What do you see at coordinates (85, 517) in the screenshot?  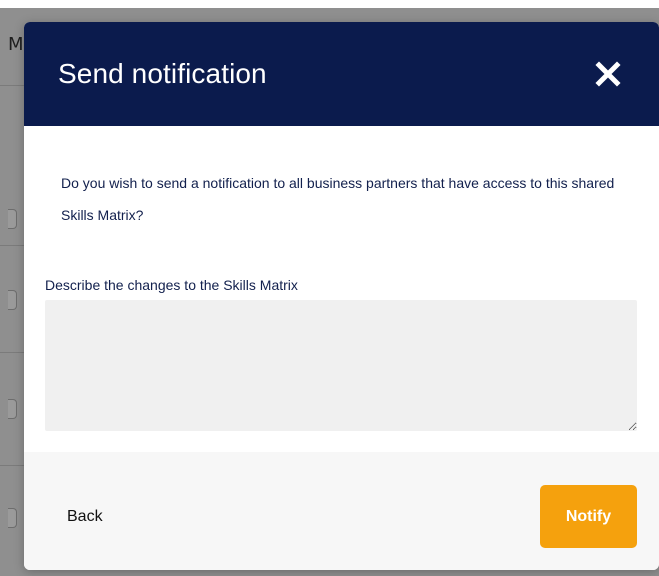 I see `back-button: Back` at bounding box center [85, 517].